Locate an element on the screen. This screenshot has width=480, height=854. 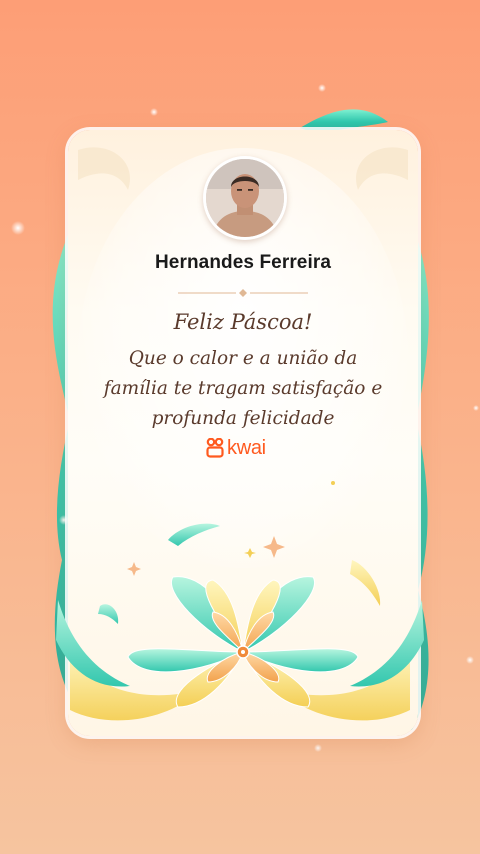
kwai-brand: kwai is located at coordinates (246, 448).